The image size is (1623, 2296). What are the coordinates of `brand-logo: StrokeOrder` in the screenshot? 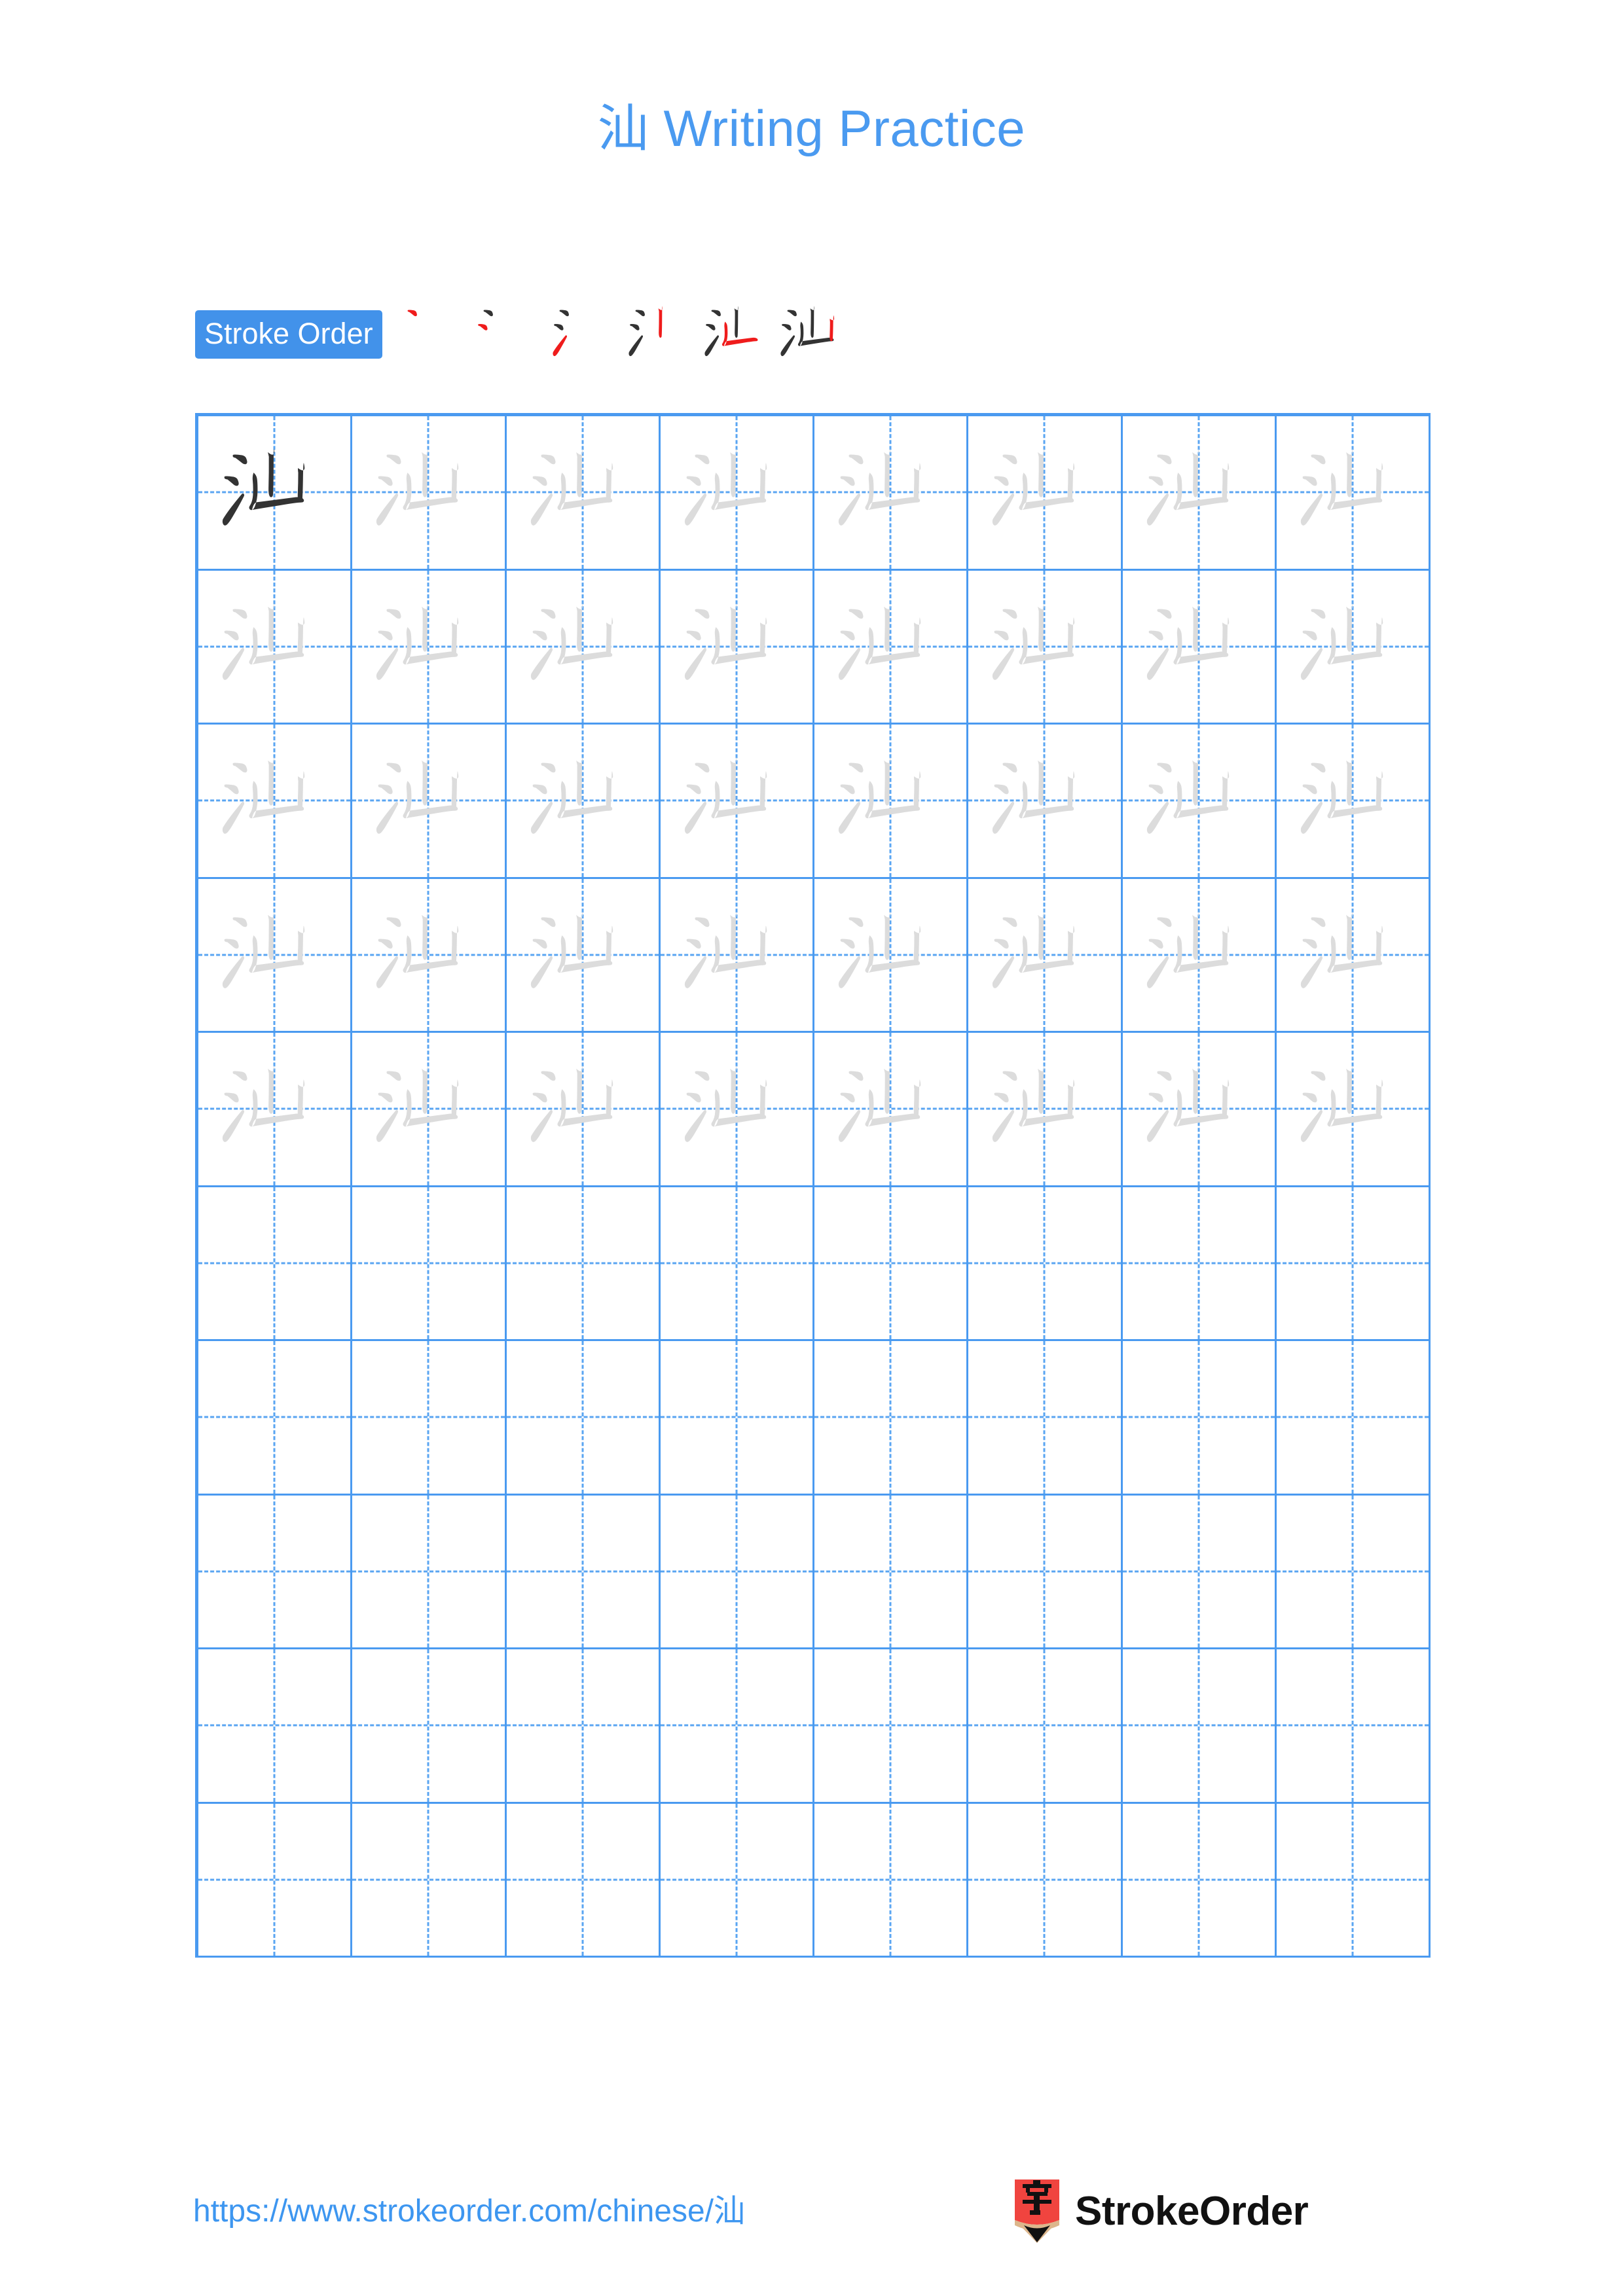 It's located at (1161, 2211).